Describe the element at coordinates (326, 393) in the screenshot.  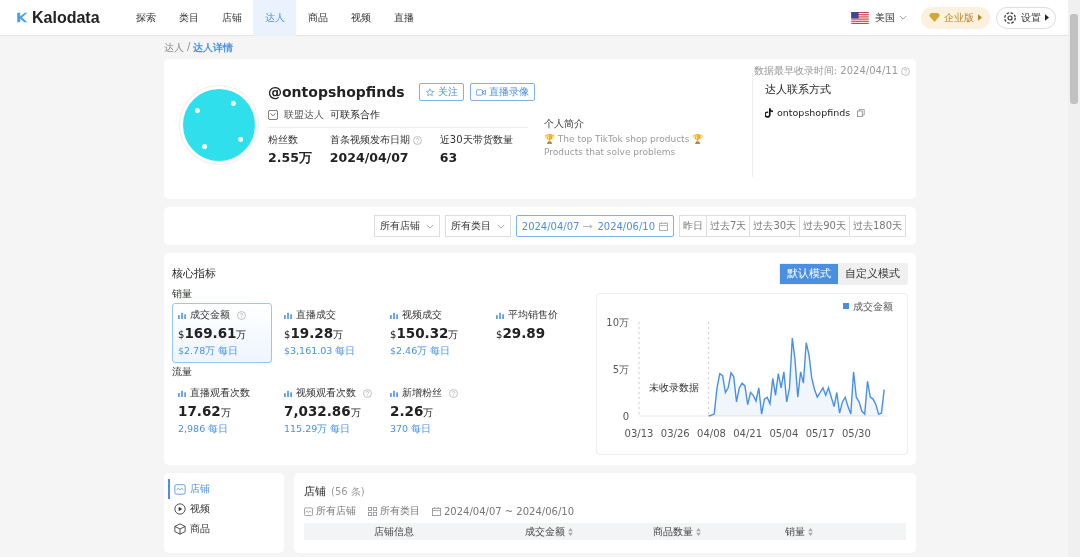
I see `metric-label: 视频观看次数` at that location.